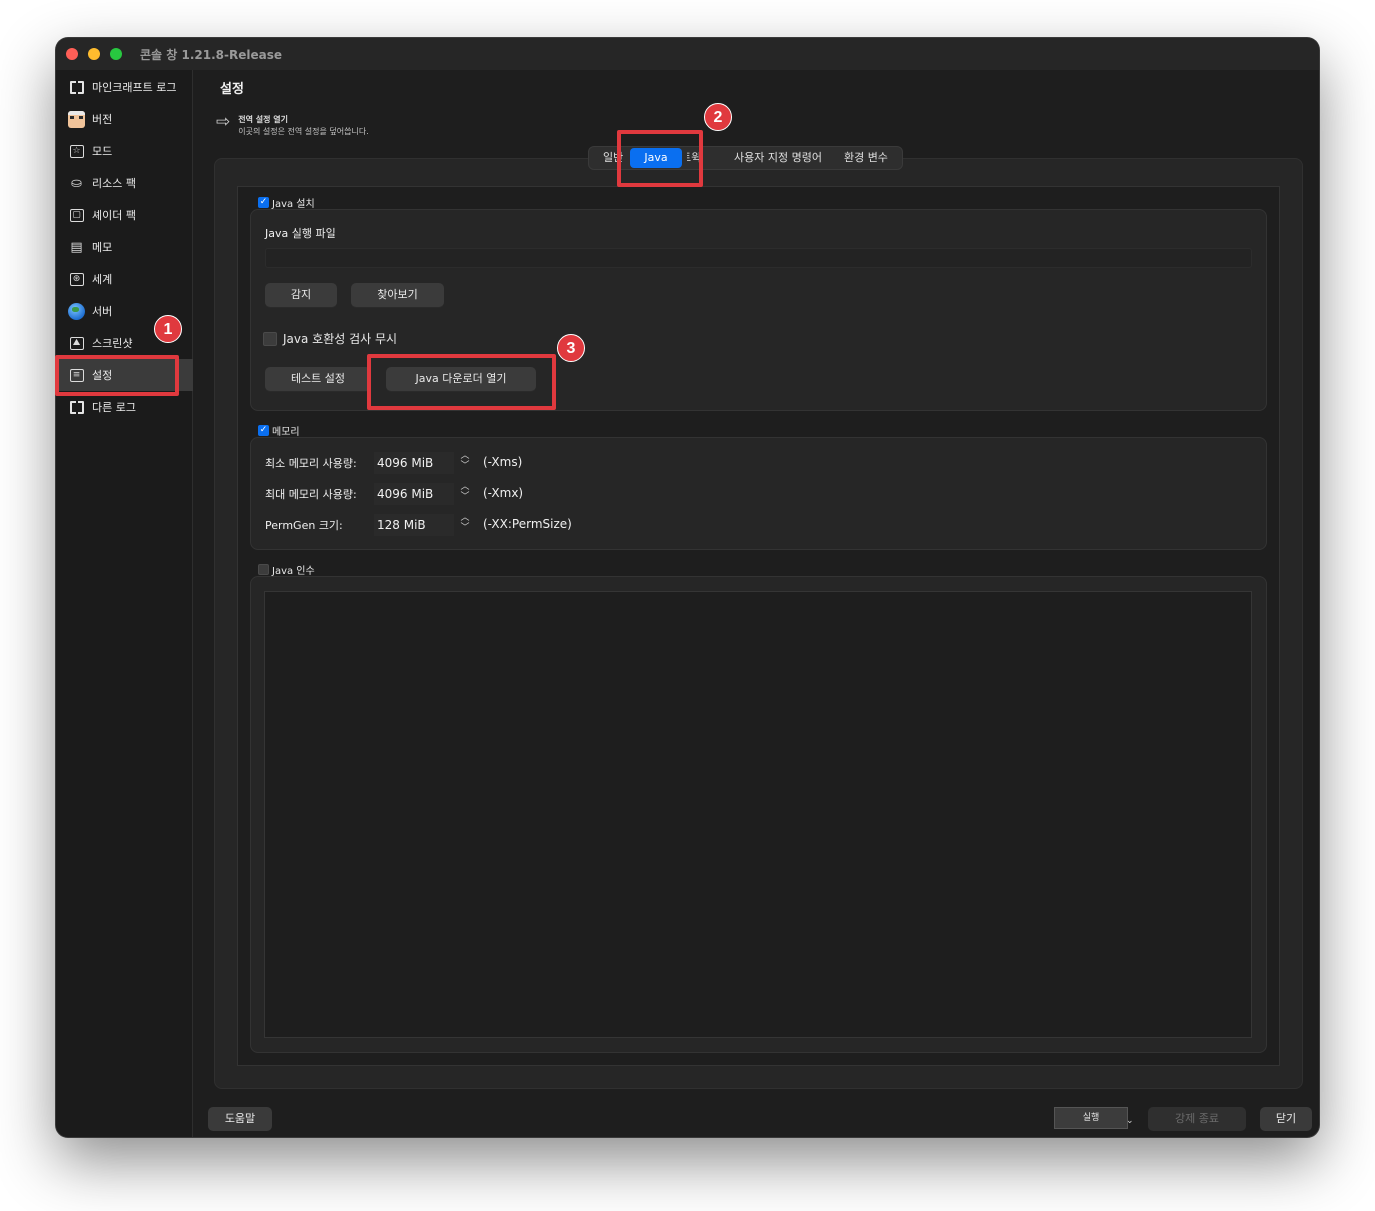 Image resolution: width=1375 pixels, height=1211 pixels. Describe the element at coordinates (168, 329) in the screenshot. I see `annotation-badge-1: 1` at that location.